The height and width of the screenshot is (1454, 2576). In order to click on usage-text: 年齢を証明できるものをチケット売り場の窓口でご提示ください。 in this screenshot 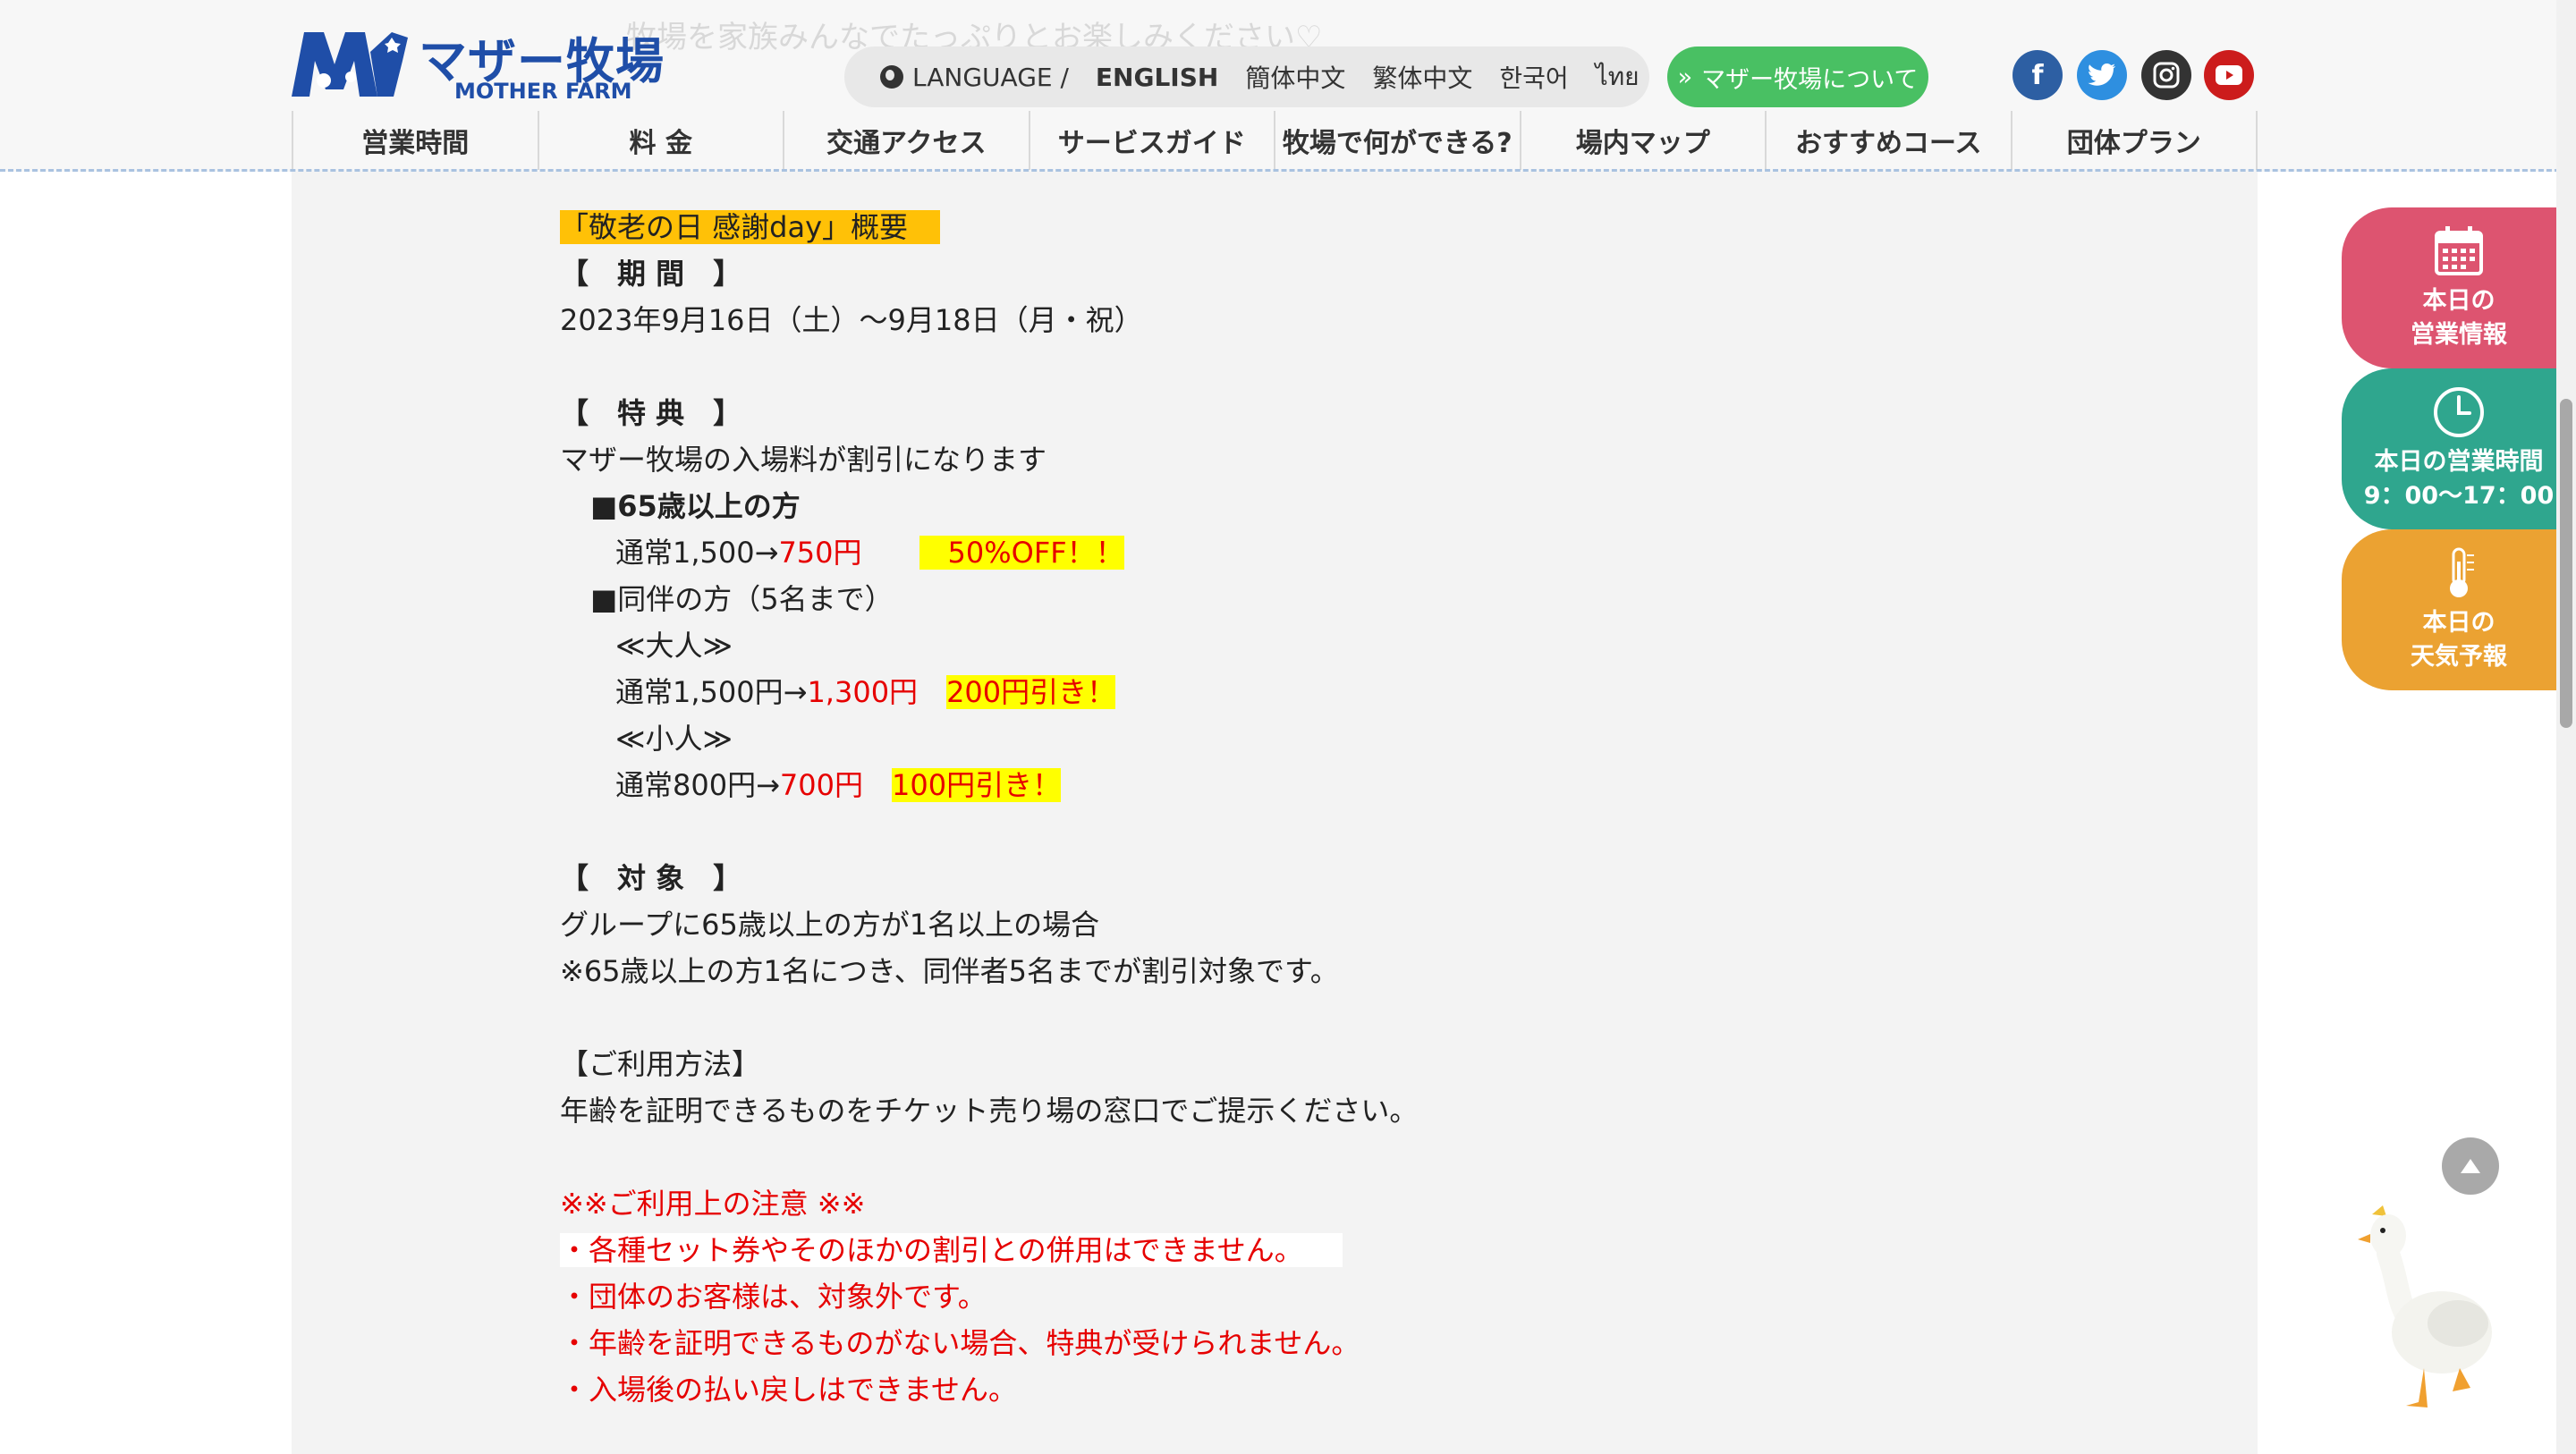, I will do `click(989, 1111)`.